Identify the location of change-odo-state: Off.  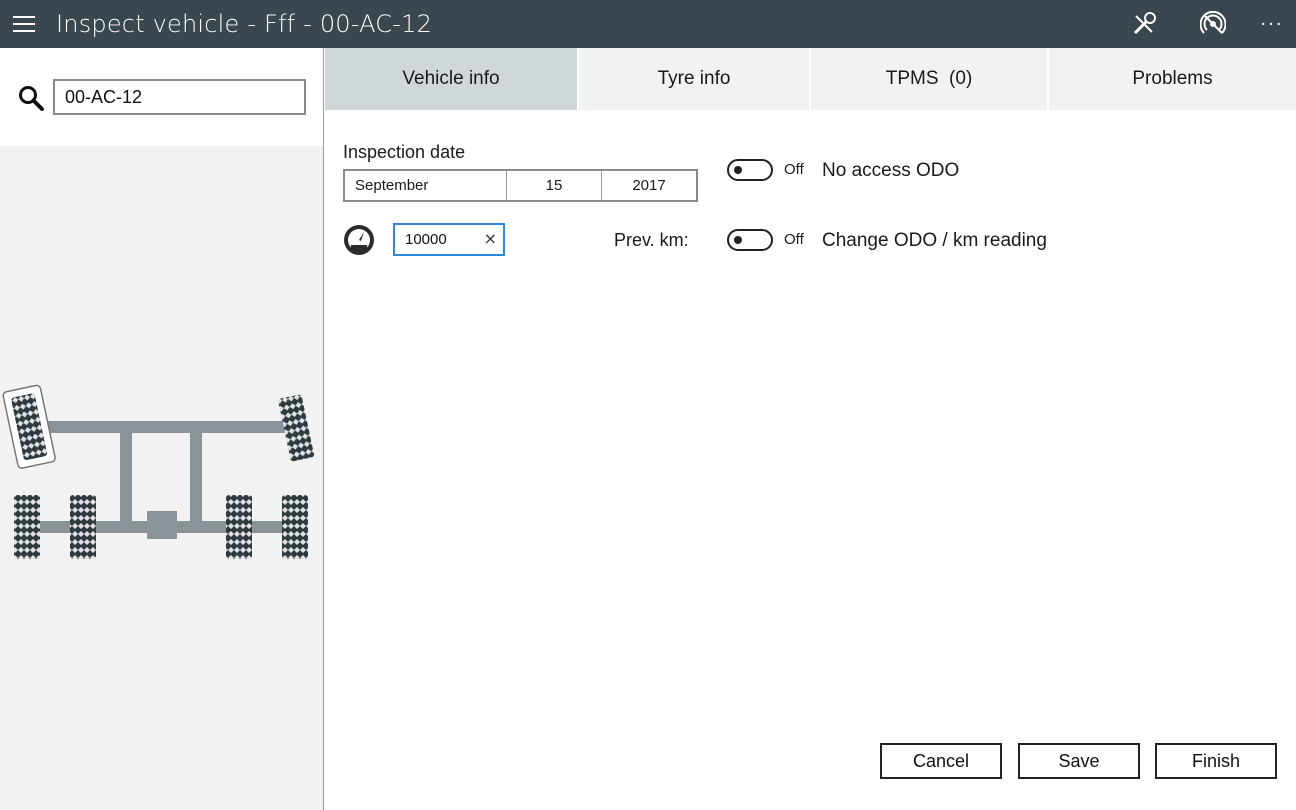
(794, 239).